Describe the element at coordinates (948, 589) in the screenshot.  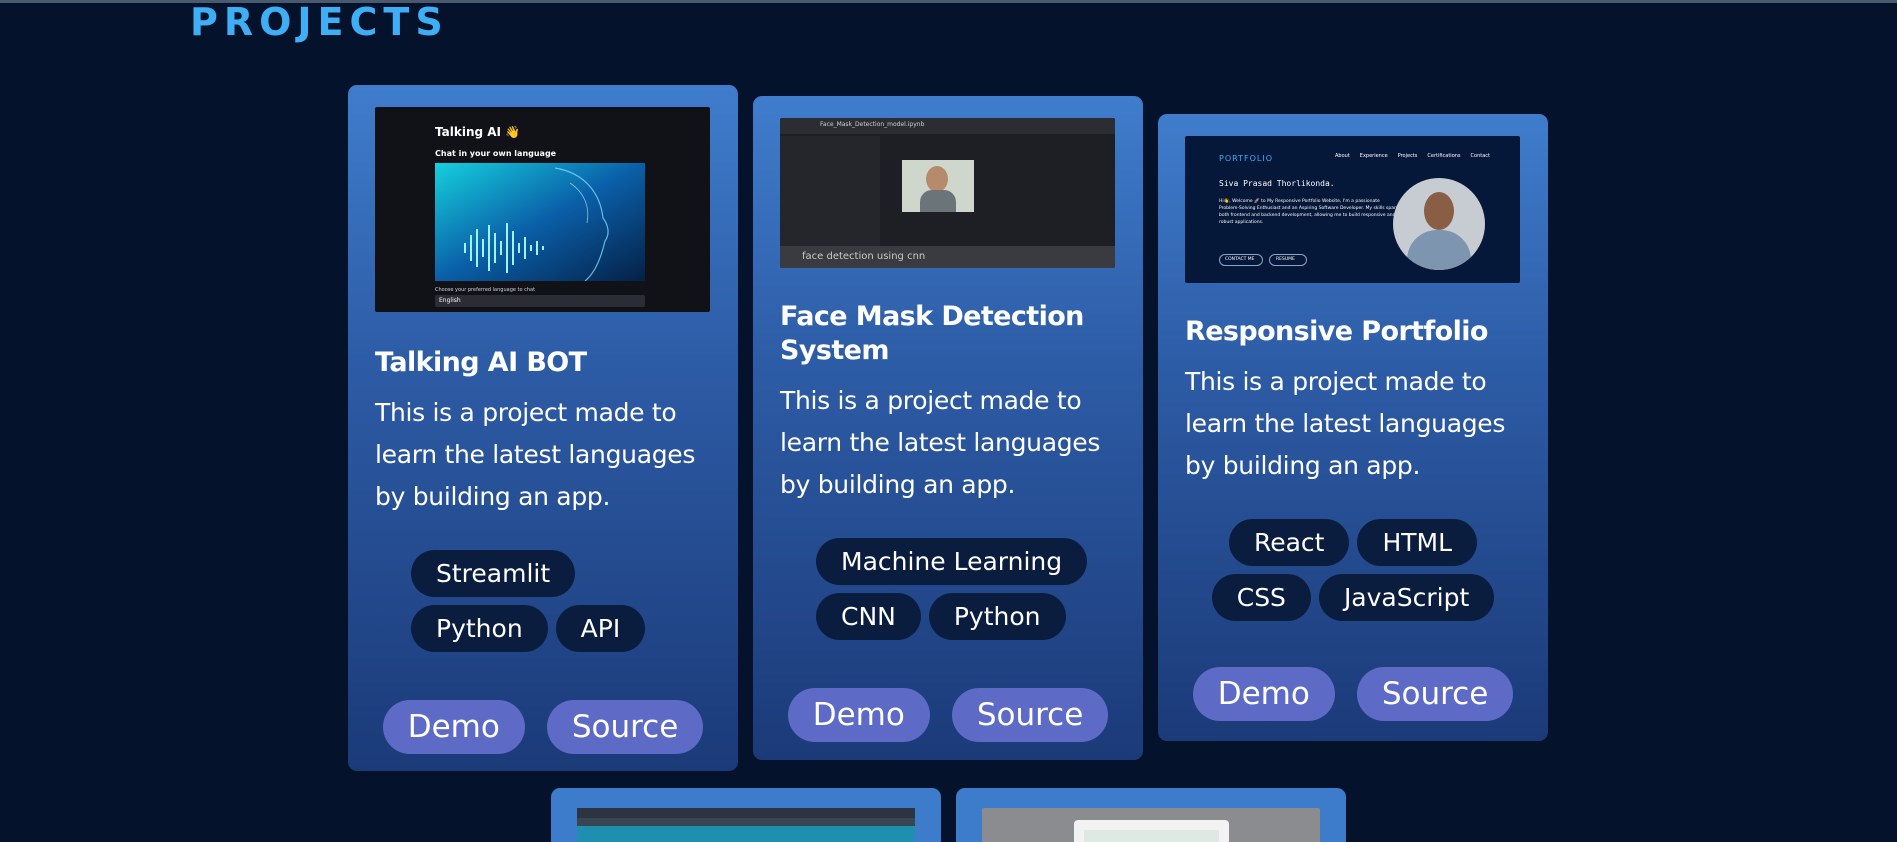
I see `tag-list: Machine Learning CNN Python` at that location.